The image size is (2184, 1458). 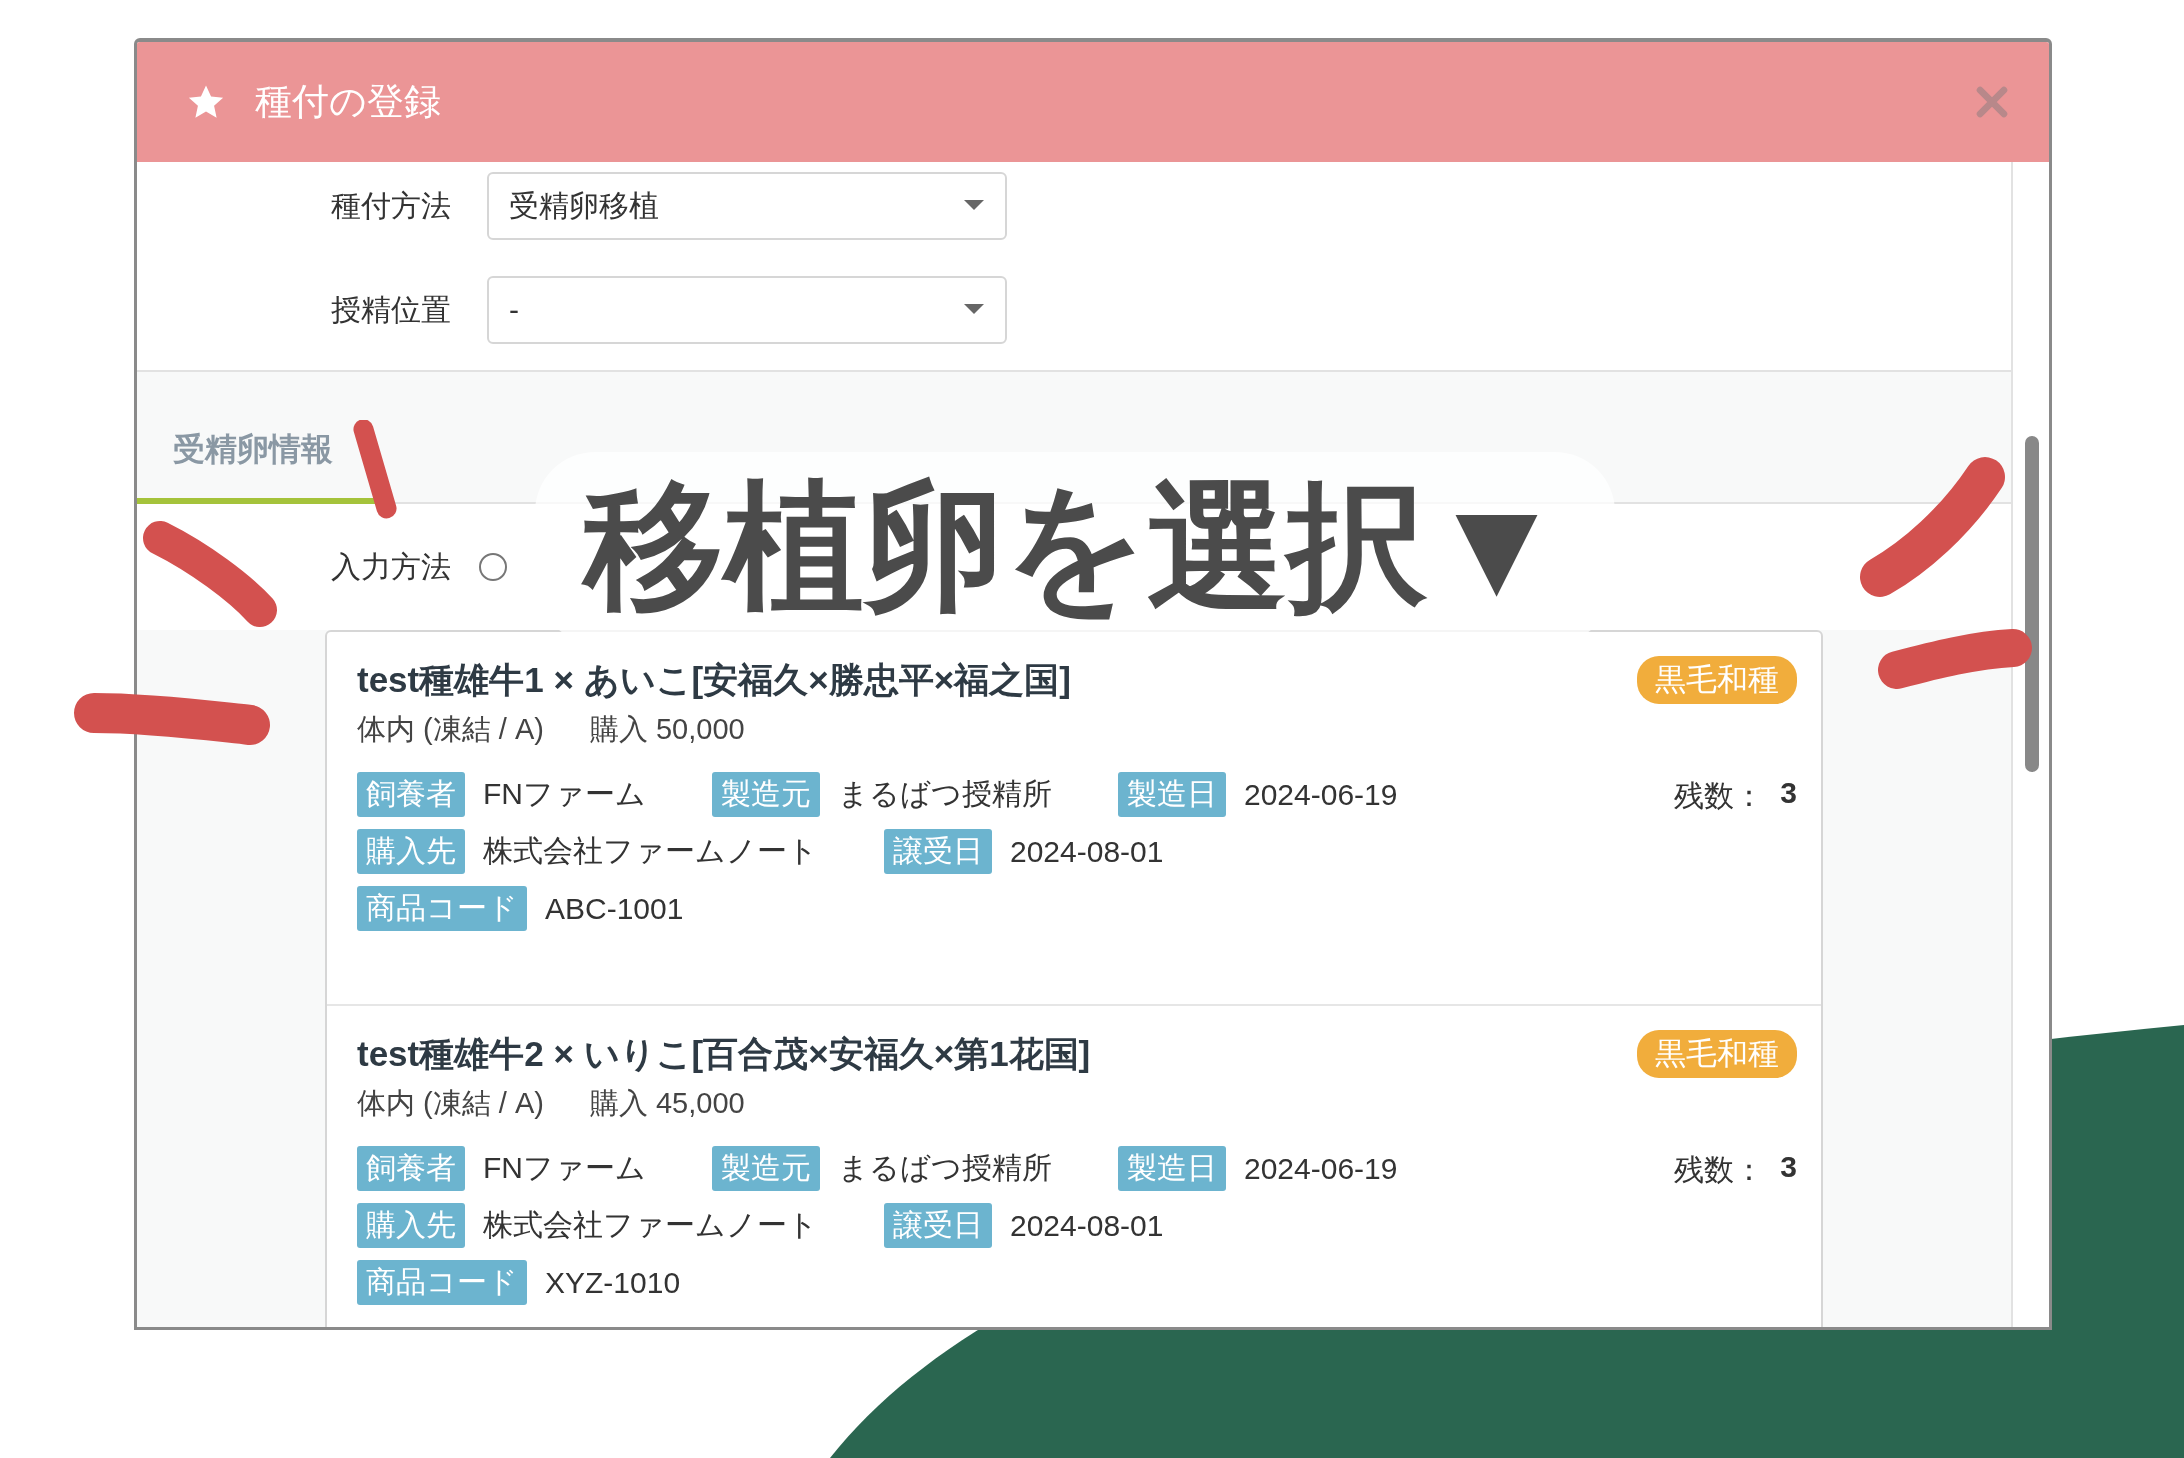 I want to click on card-title: test種雄牛1 × あいこ[安福久×勝忠平×福之国], so click(x=714, y=679).